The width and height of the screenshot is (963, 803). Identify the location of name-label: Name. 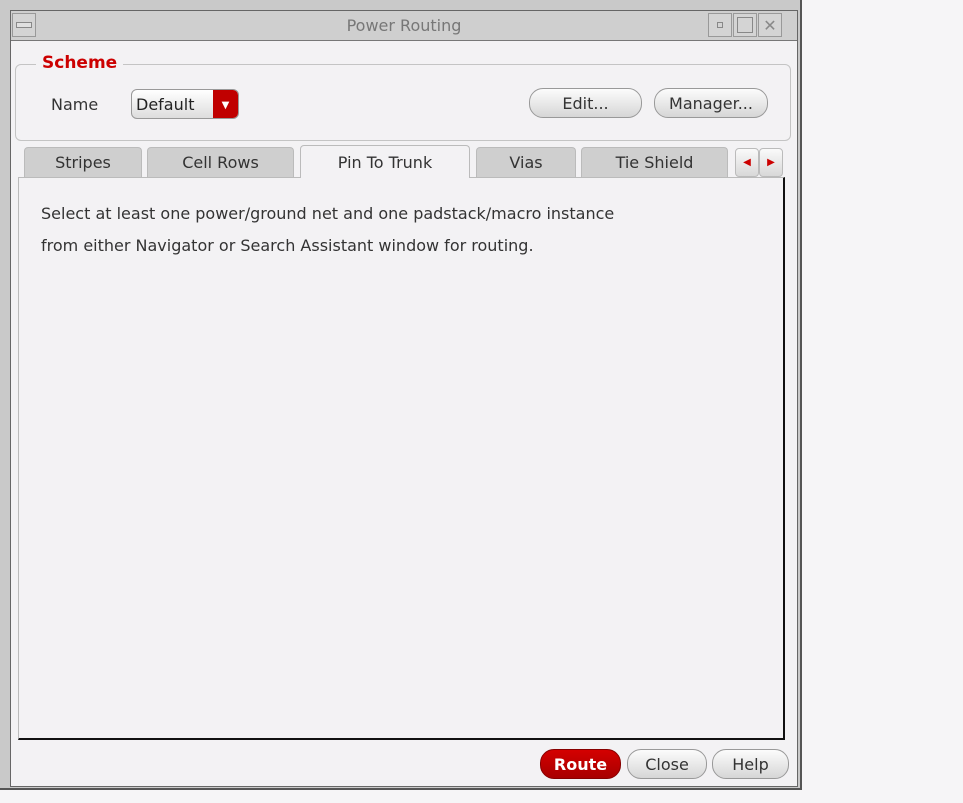
(75, 104).